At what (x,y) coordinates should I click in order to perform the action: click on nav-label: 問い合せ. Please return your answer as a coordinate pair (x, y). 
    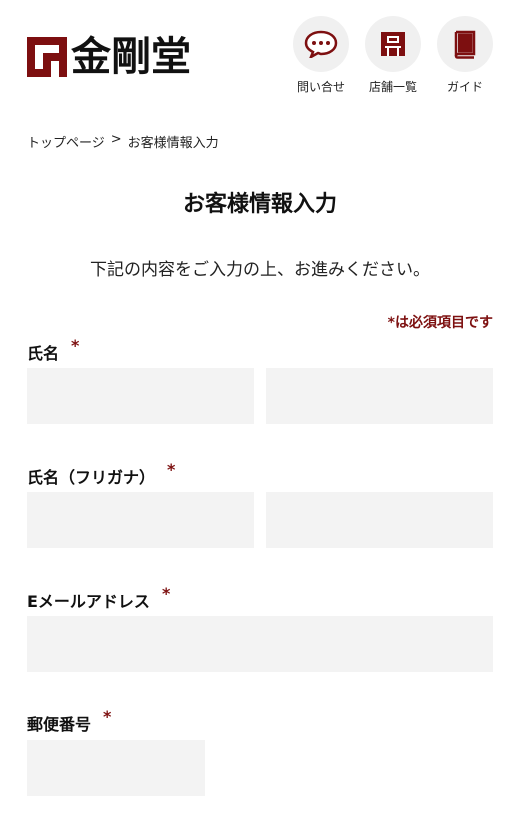
    Looking at the image, I should click on (320, 87).